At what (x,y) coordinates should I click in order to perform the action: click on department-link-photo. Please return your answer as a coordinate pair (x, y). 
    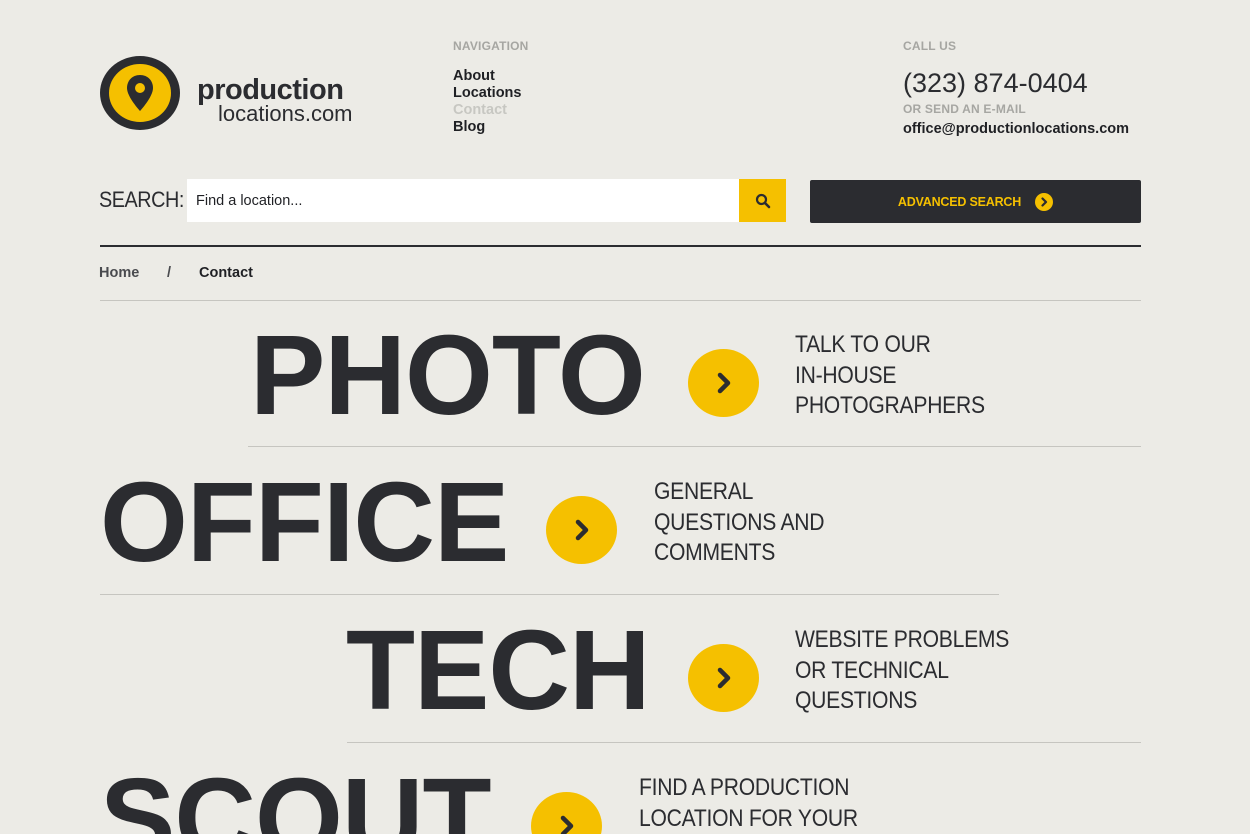
    Looking at the image, I should click on (723, 383).